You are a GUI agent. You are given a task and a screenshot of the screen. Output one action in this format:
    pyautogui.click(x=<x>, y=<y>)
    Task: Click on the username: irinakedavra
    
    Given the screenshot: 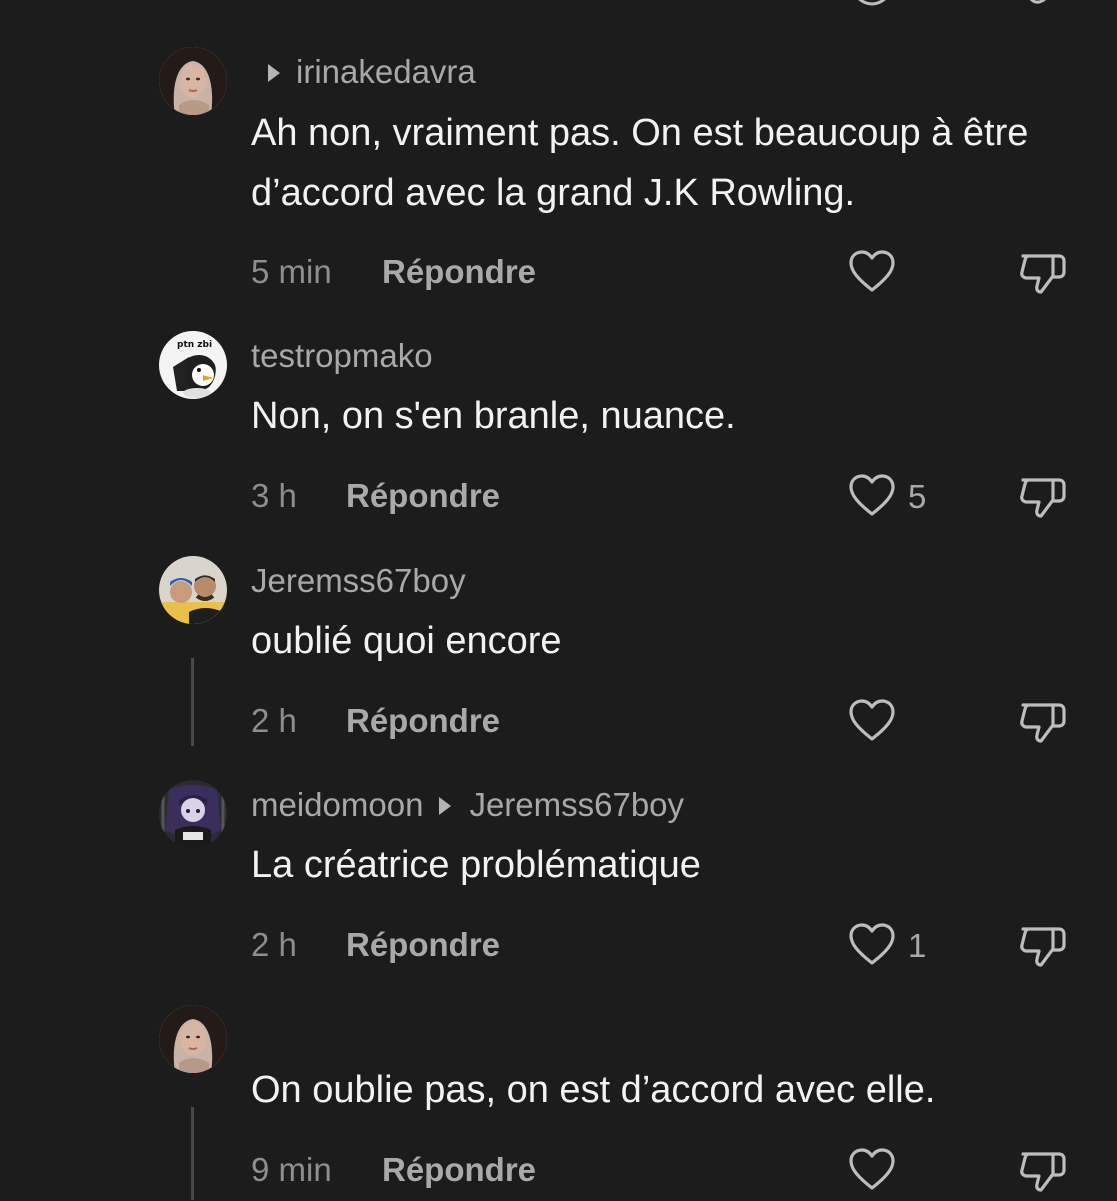 What is the action you would take?
    pyautogui.click(x=386, y=71)
    